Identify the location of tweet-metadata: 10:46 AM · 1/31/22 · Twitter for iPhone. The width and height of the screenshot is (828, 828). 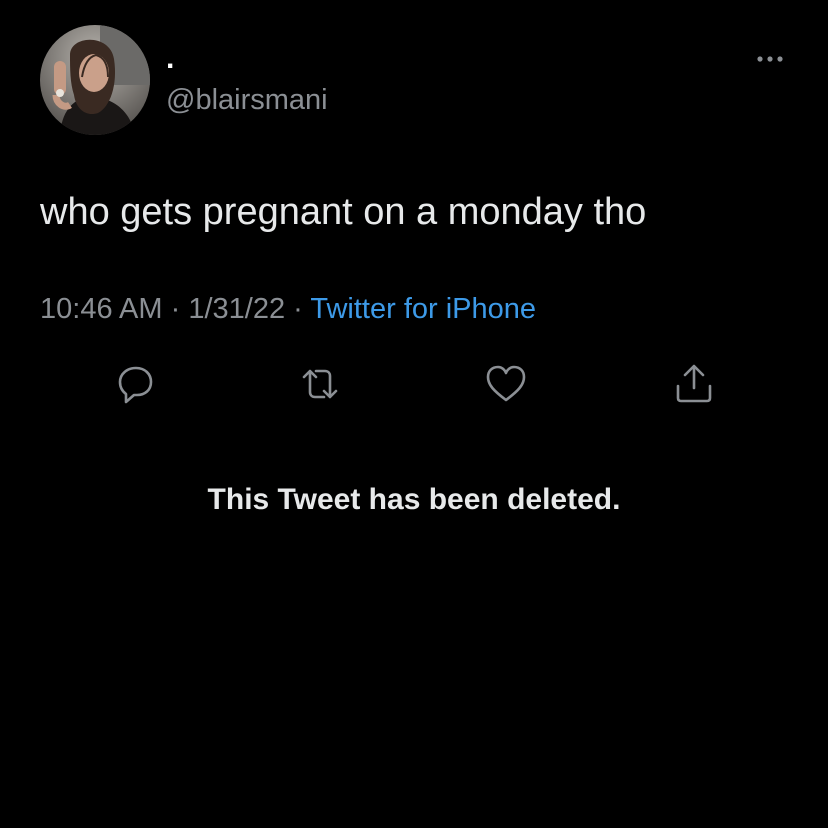
(288, 309).